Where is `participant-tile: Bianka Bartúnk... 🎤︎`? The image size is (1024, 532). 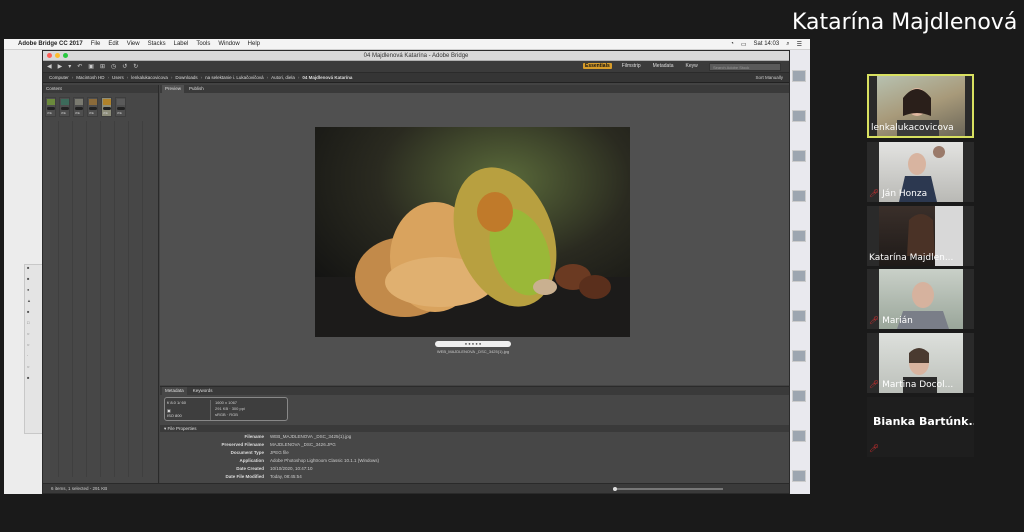
participant-tile: Bianka Bartúnk... 🎤︎ is located at coordinates (920, 427).